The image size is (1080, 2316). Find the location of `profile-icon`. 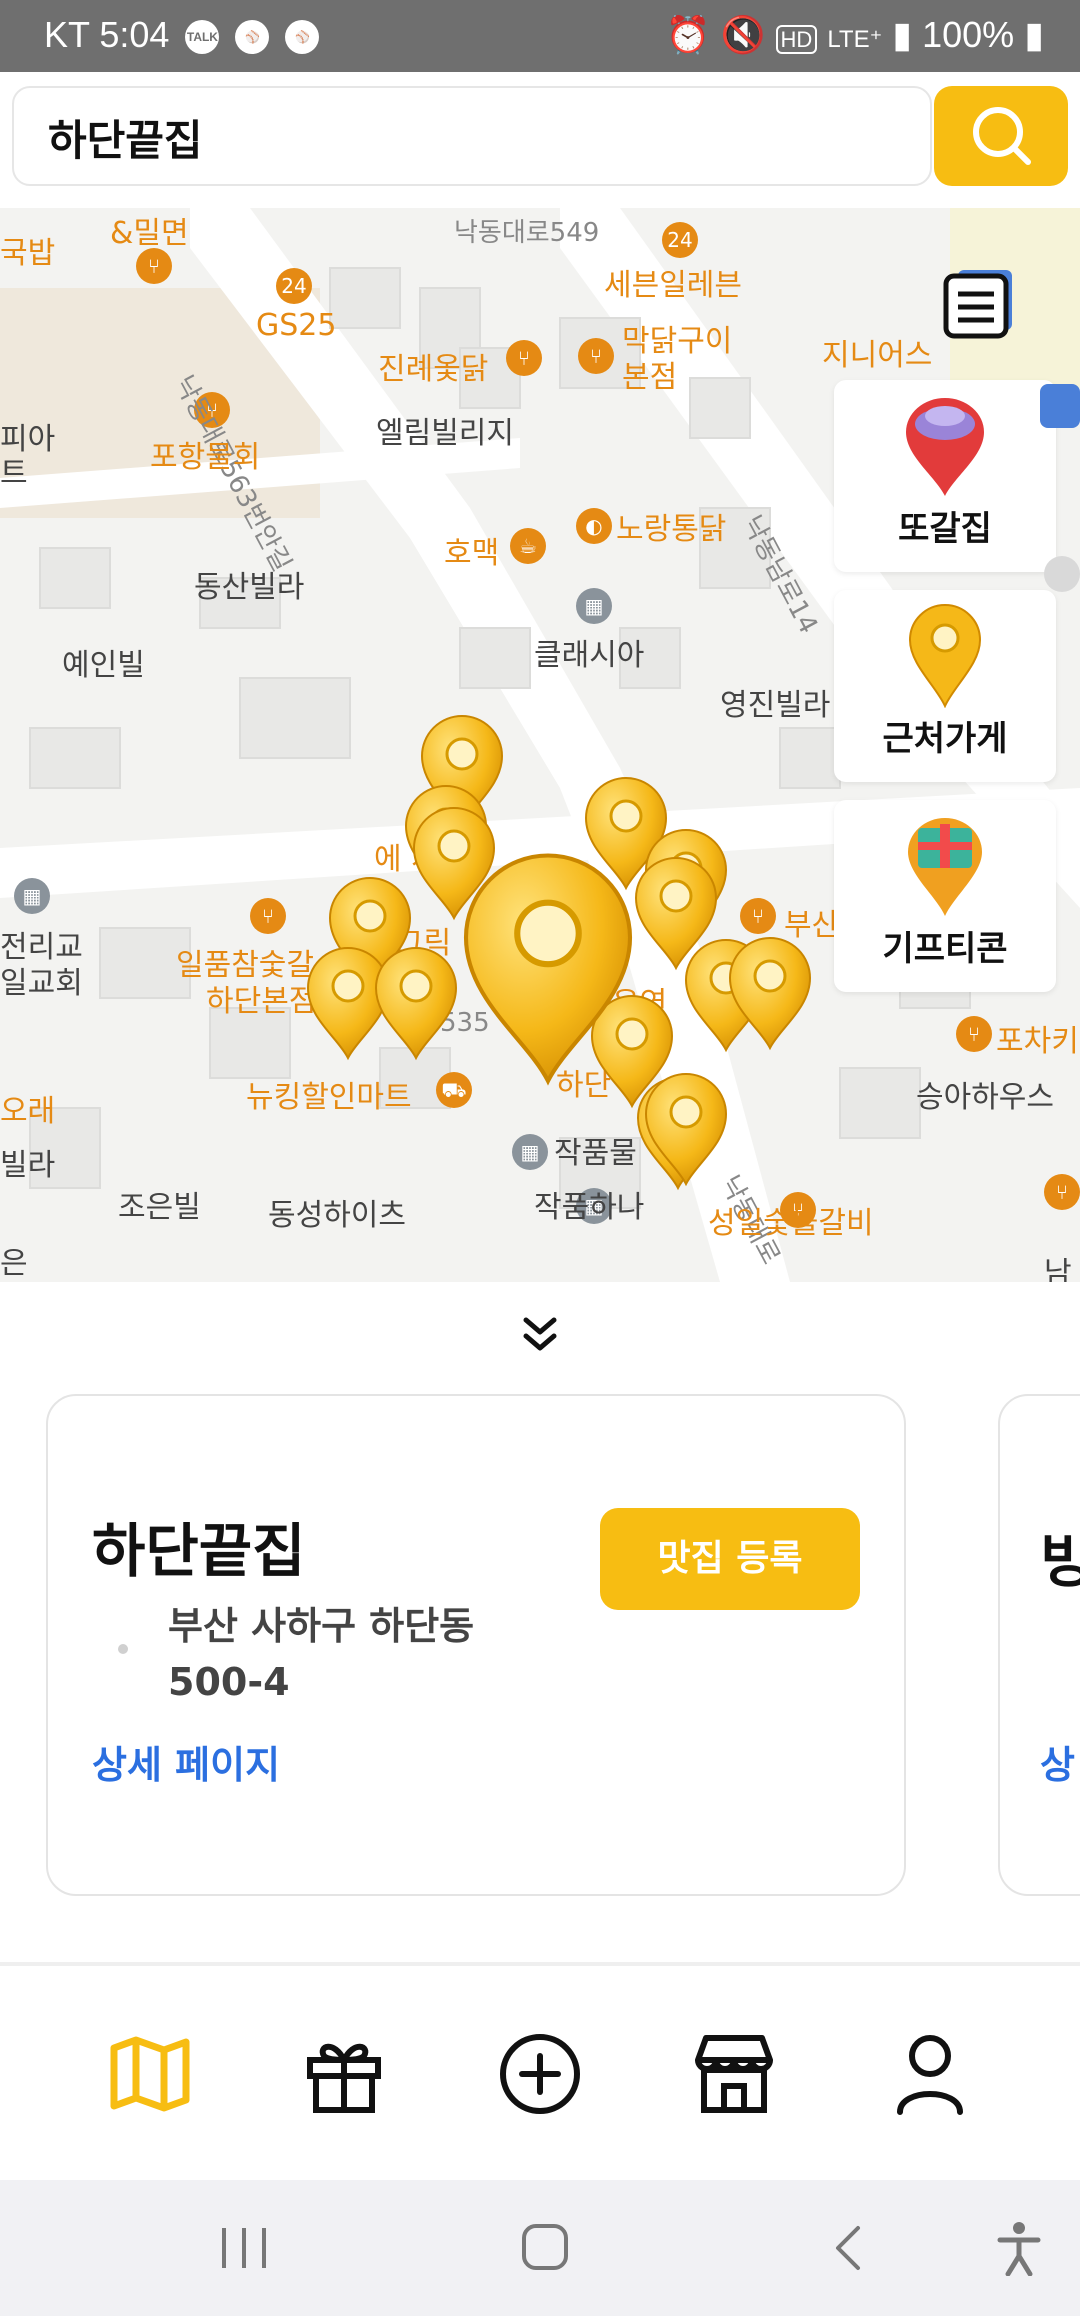

profile-icon is located at coordinates (930, 2075).